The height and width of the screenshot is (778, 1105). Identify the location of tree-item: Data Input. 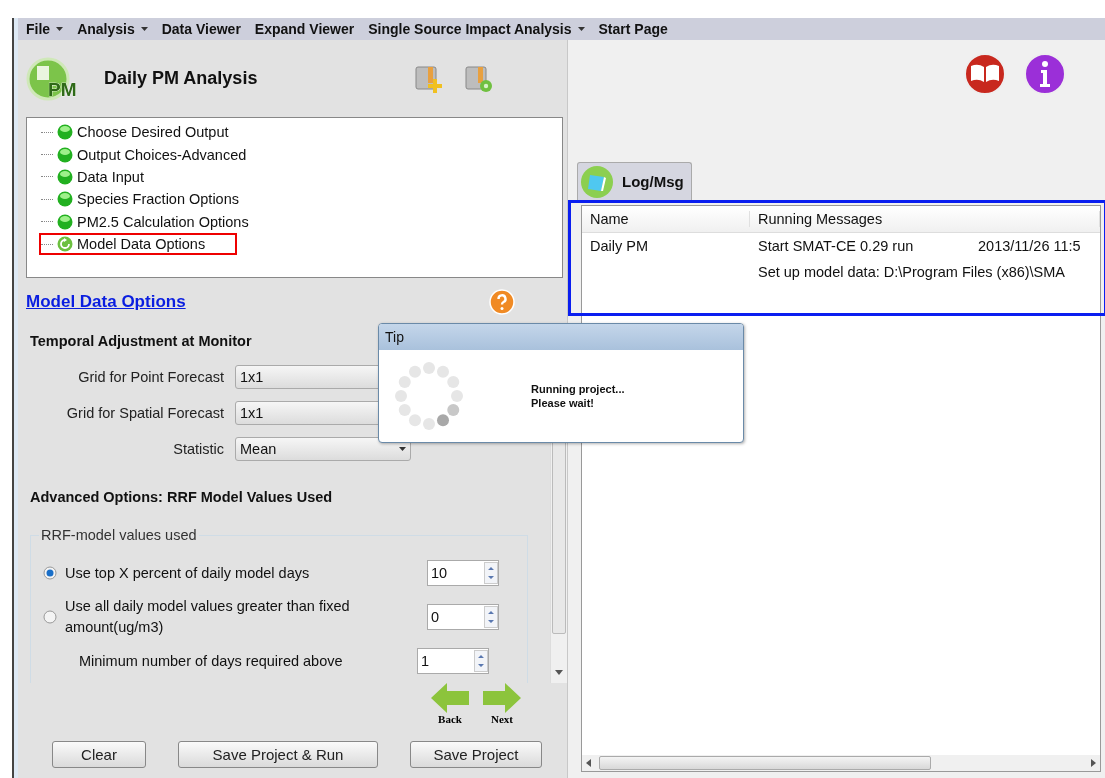
(107, 176).